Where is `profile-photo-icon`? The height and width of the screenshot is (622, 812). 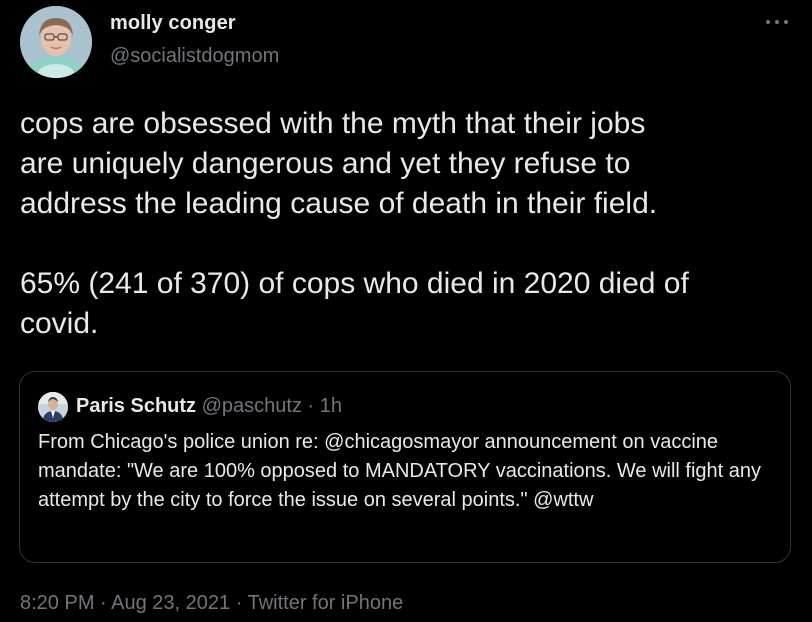
profile-photo-icon is located at coordinates (56, 42).